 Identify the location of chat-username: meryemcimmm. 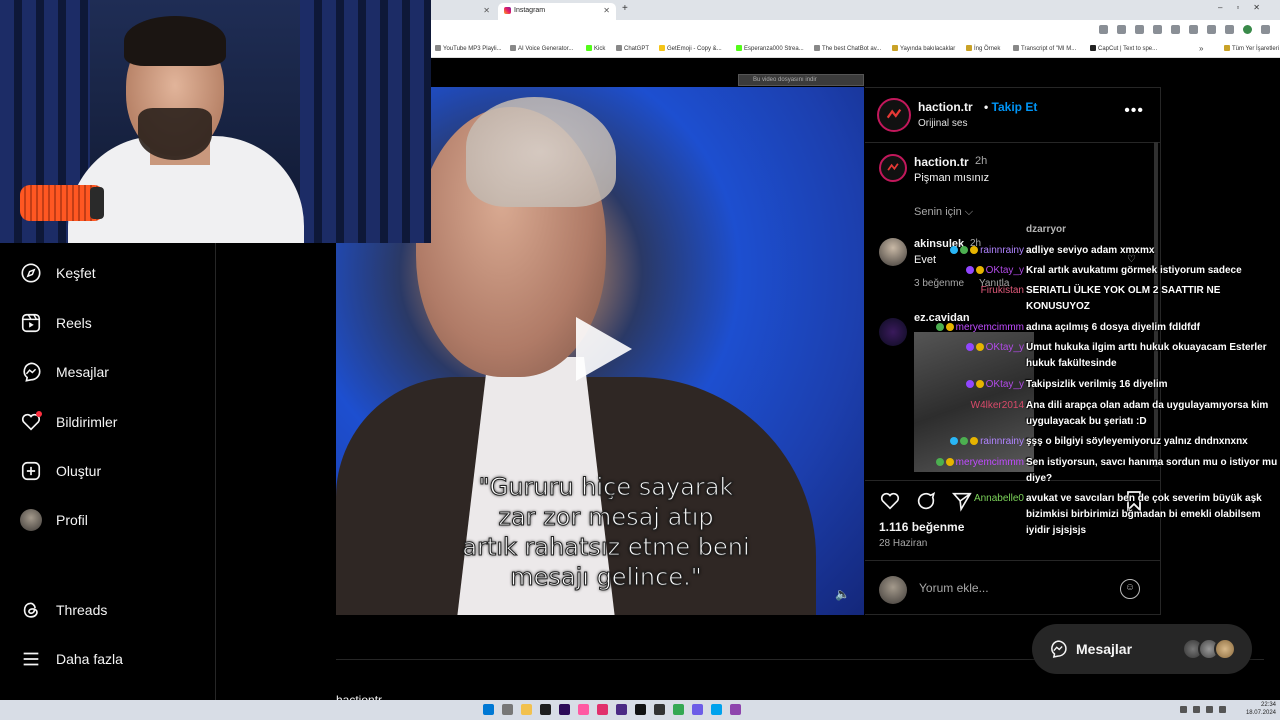
(989, 327).